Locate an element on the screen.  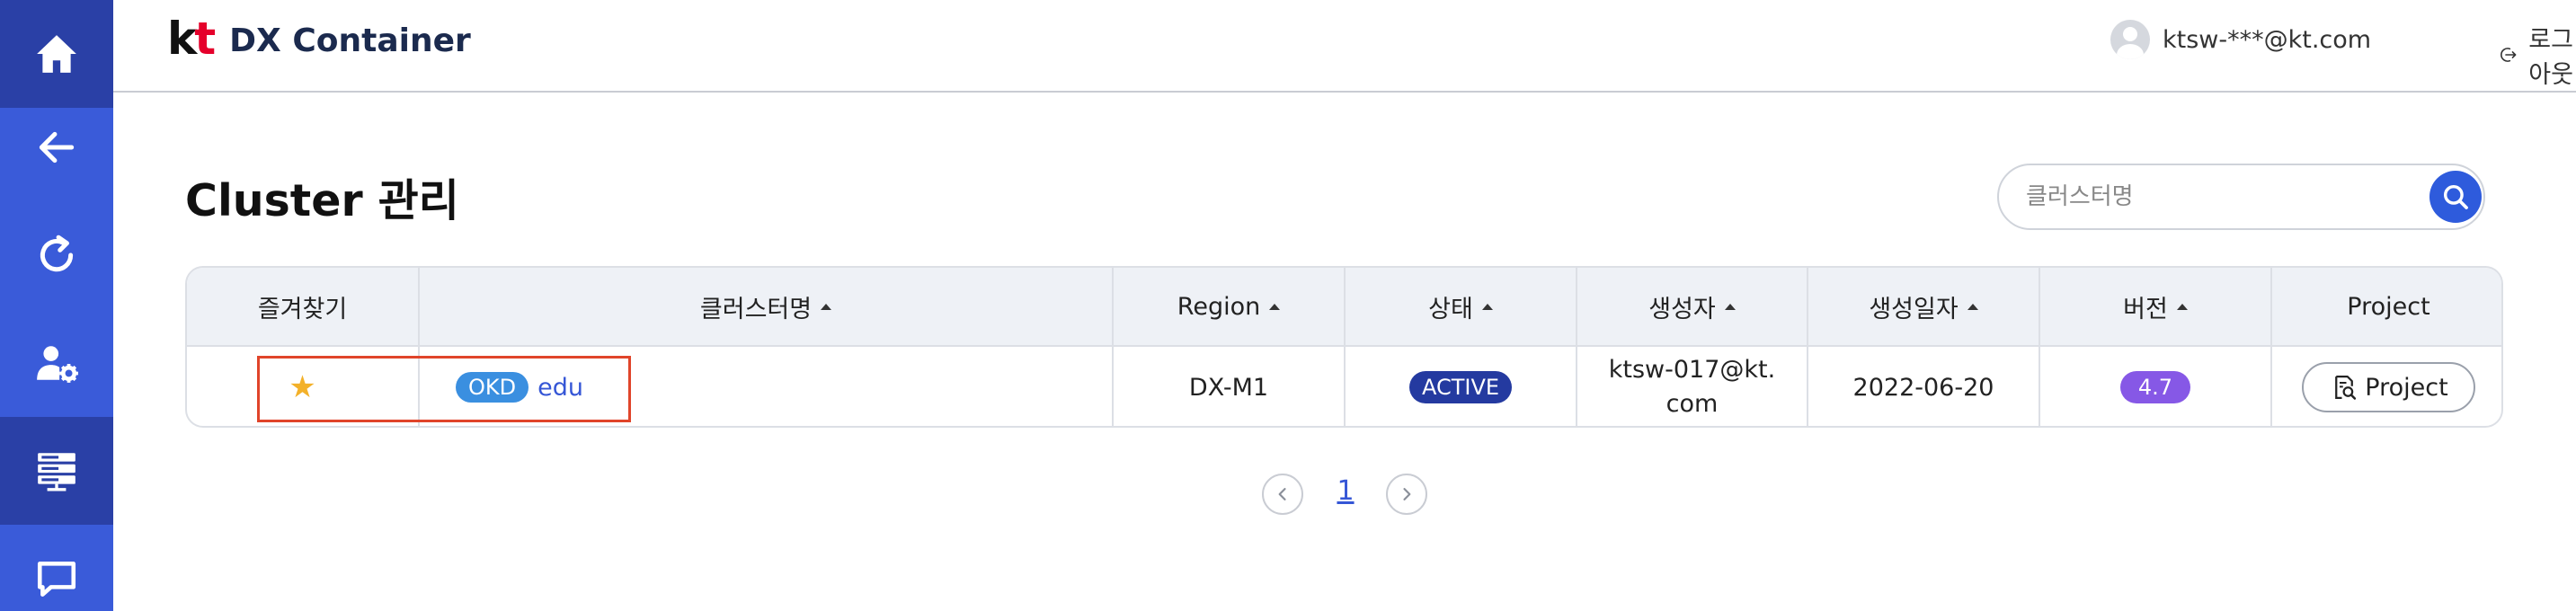
next-page-button is located at coordinates (1406, 494).